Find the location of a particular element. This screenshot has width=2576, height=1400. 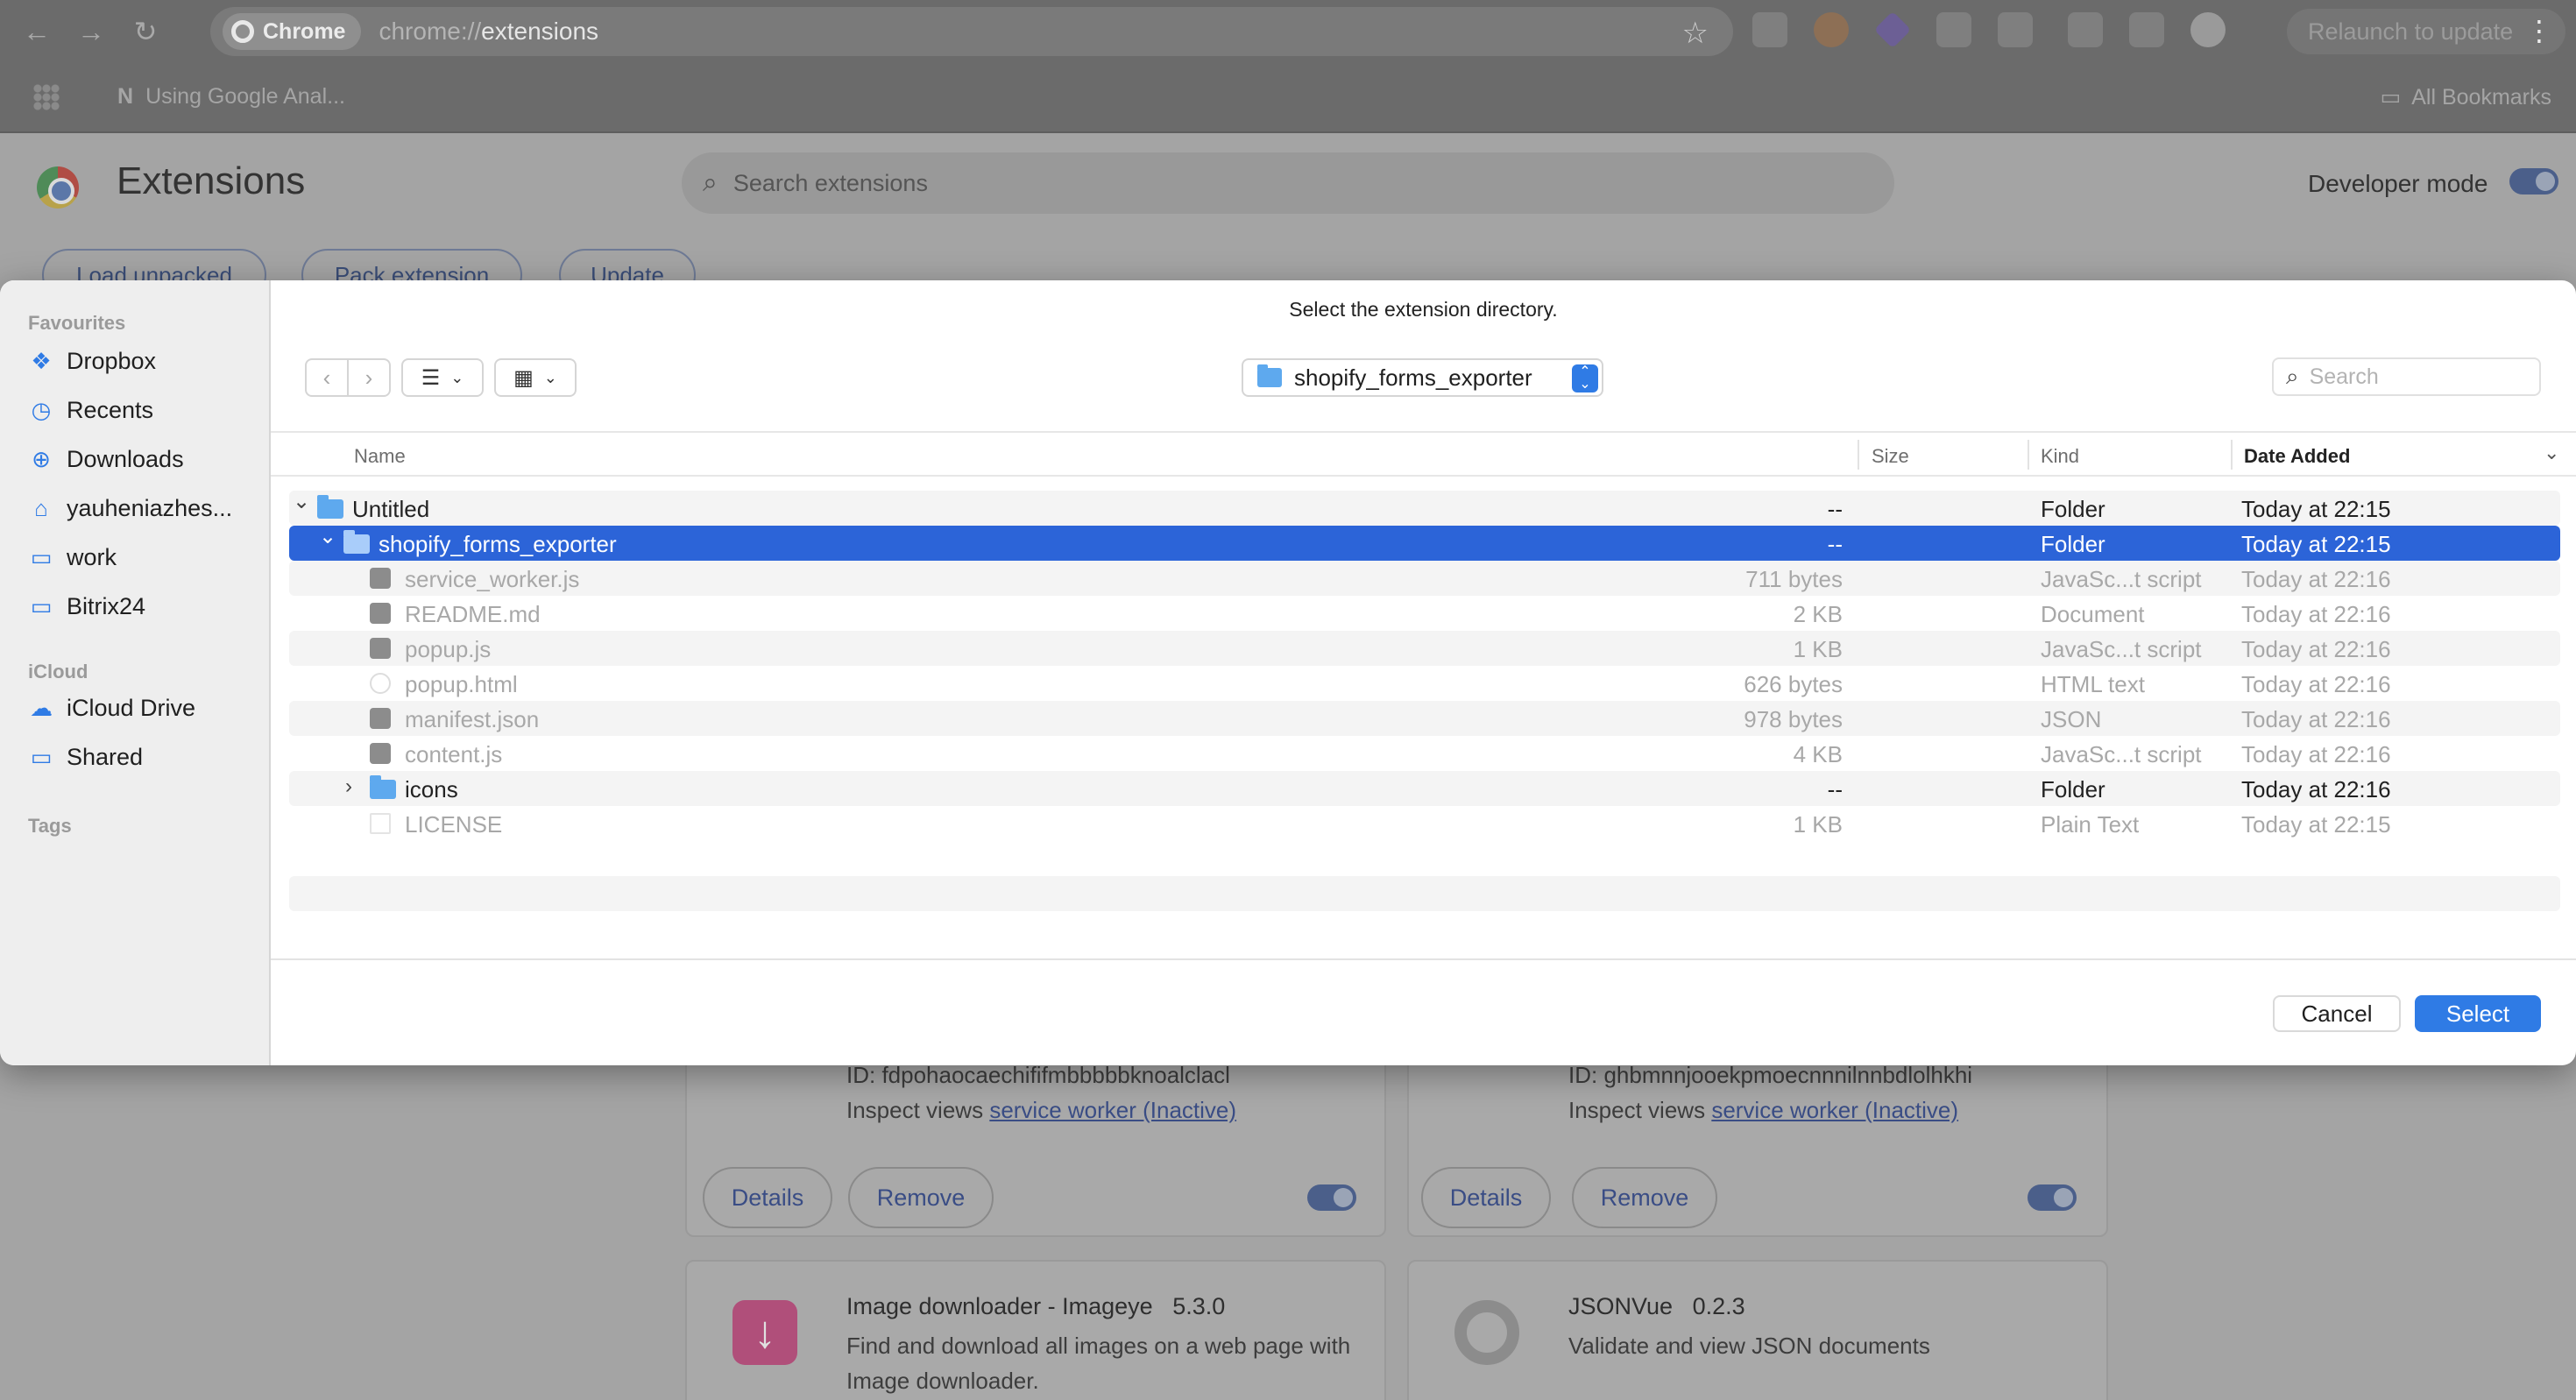

relaunch-button: Relaunch to update ⋮ is located at coordinates (2426, 31).